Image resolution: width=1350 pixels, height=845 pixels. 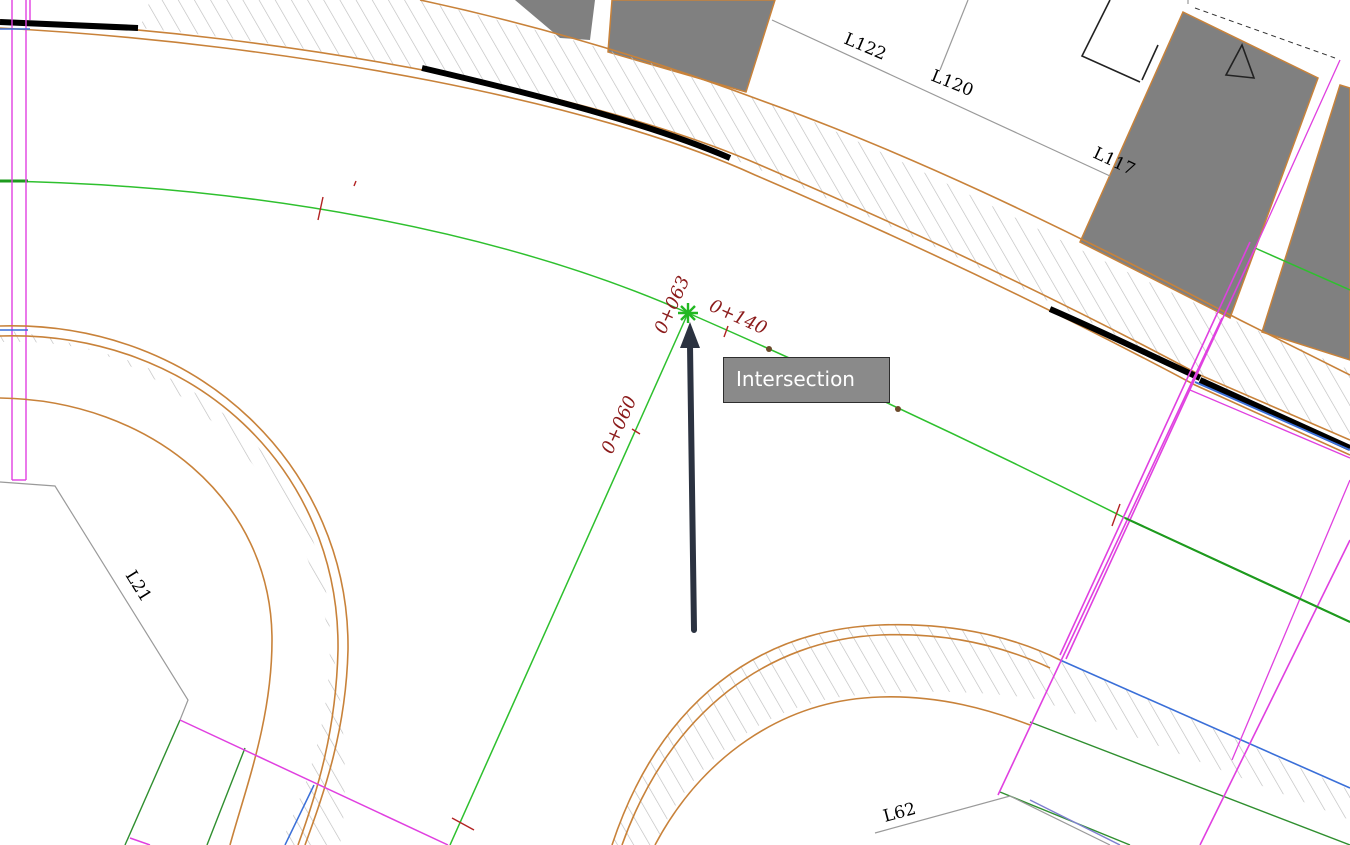 What do you see at coordinates (619, 425) in the screenshot?
I see `station-label-060: 0+060` at bounding box center [619, 425].